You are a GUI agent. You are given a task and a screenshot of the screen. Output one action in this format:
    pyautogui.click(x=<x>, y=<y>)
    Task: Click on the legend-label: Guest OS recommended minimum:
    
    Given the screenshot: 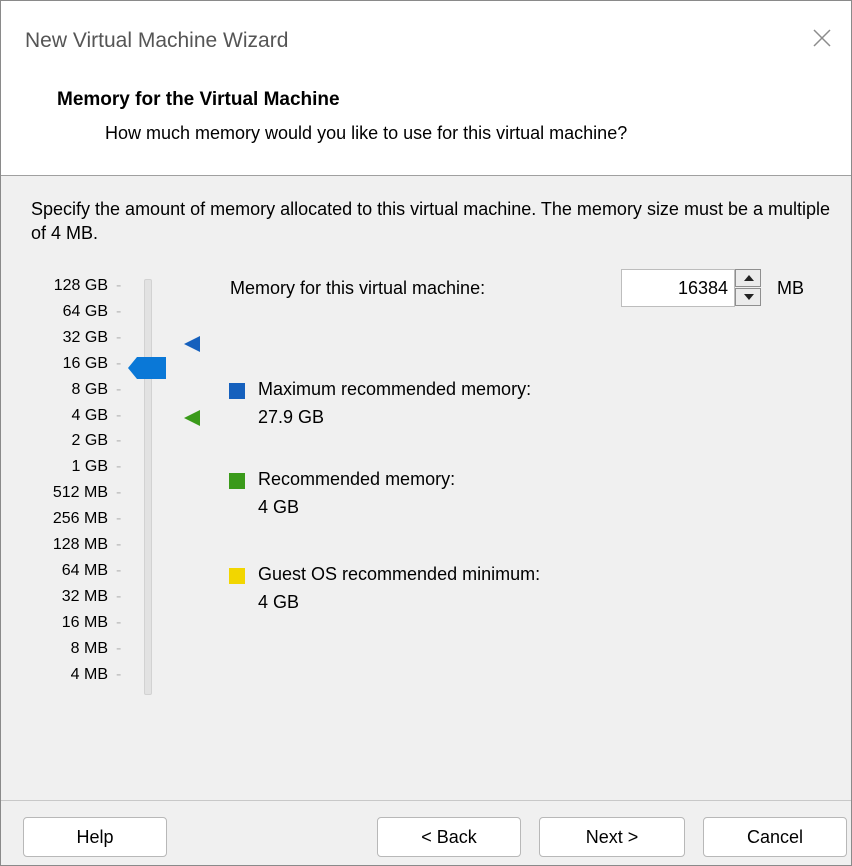 What is the action you would take?
    pyautogui.click(x=399, y=574)
    